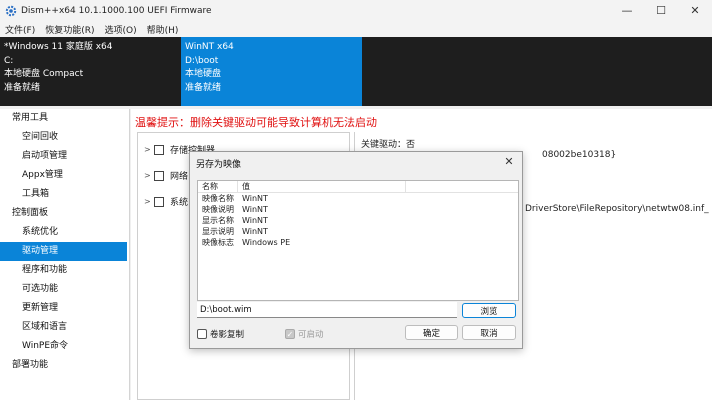  I want to click on sidebar-group-deploy: 部署功能, so click(64, 365).